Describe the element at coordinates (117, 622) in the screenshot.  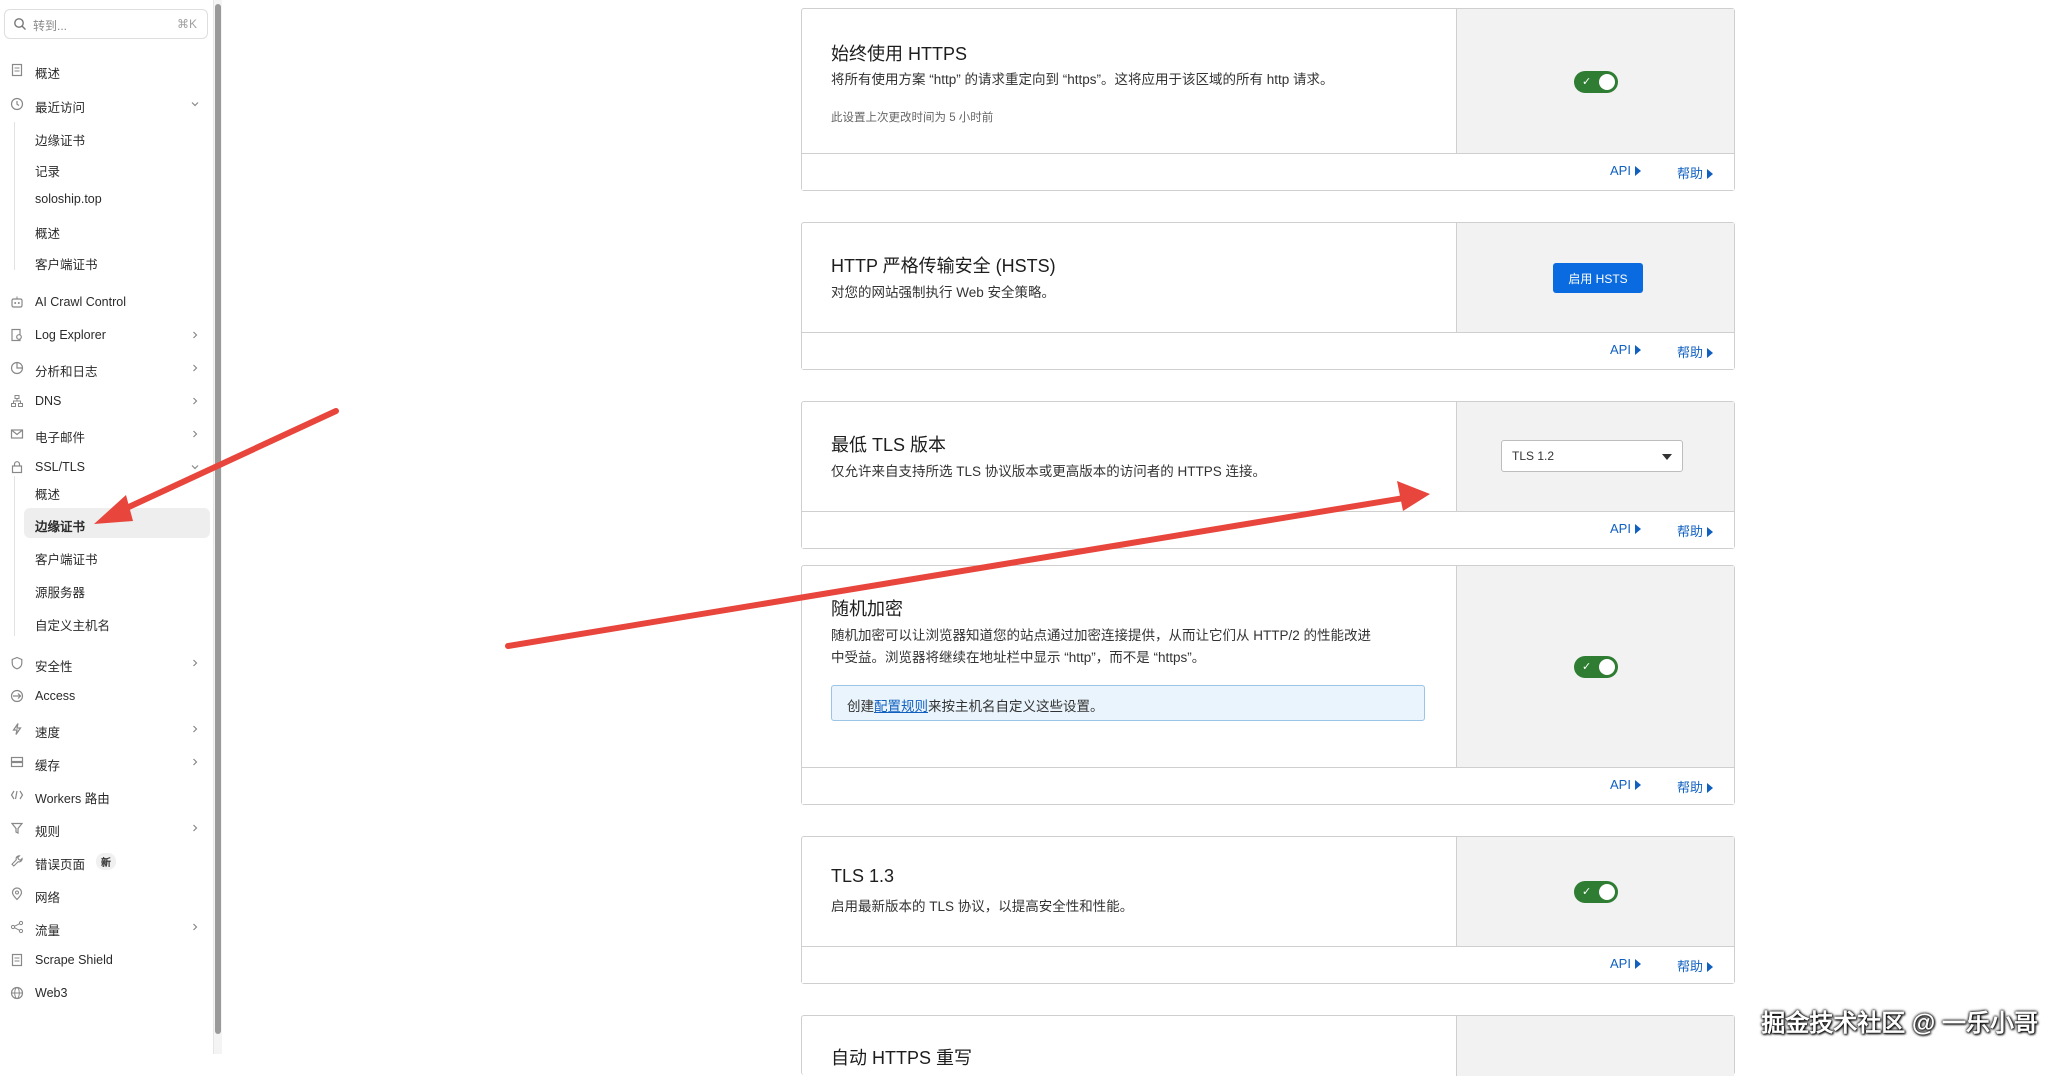
I see `sidebar-item-custom-hostnames: 自定义主机名` at that location.